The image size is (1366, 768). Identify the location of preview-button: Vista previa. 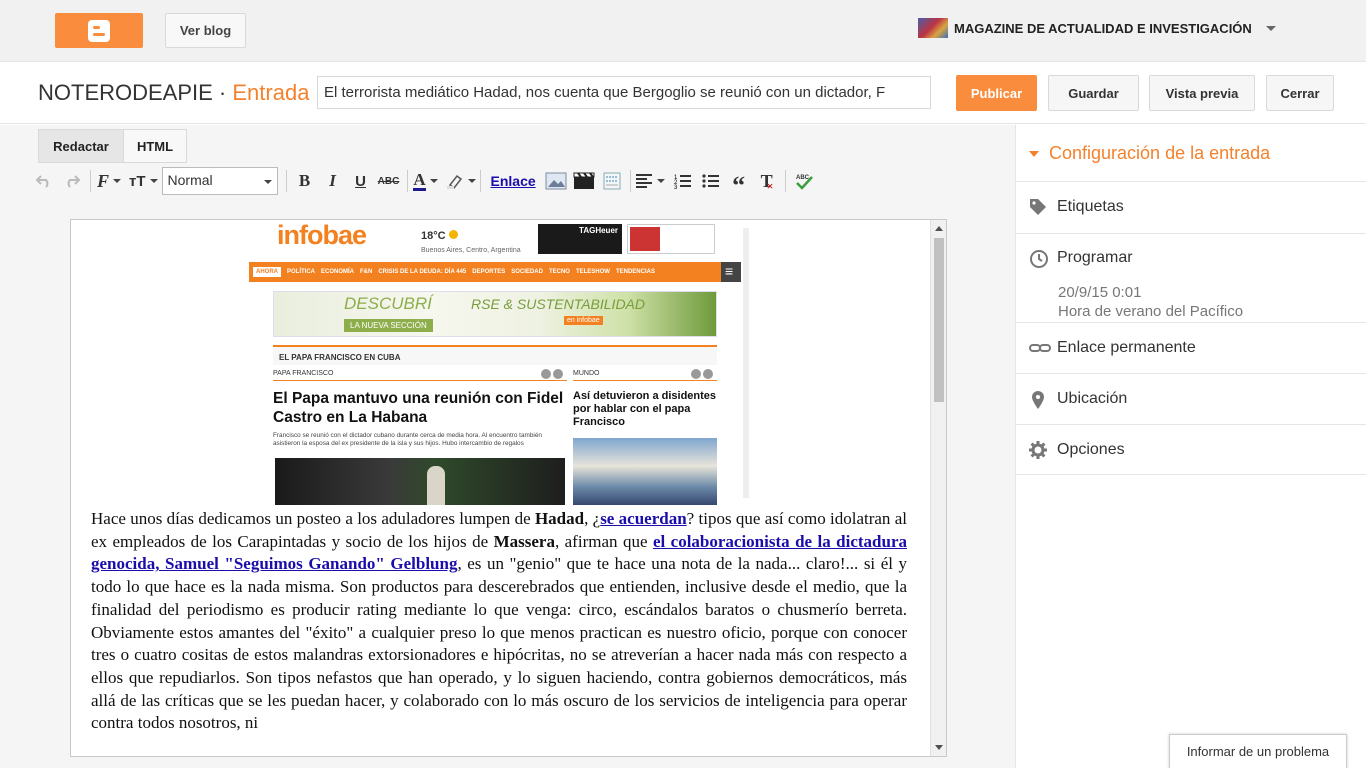
(1202, 93).